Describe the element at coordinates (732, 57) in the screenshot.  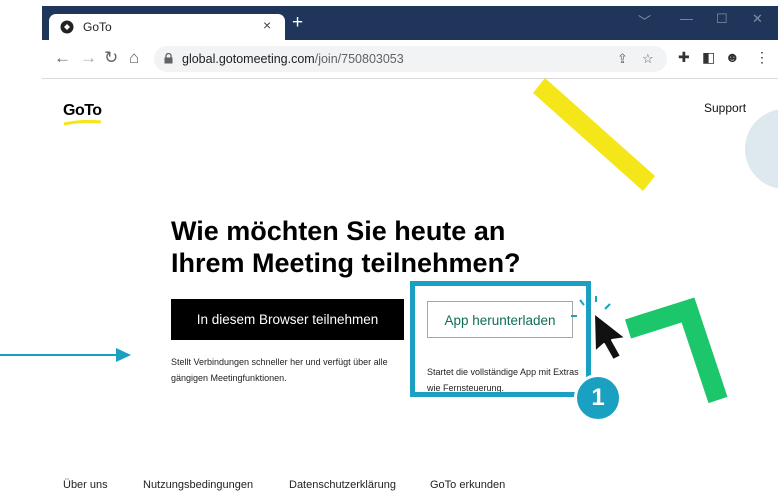
I see `profile-avatar-icon: ☻` at that location.